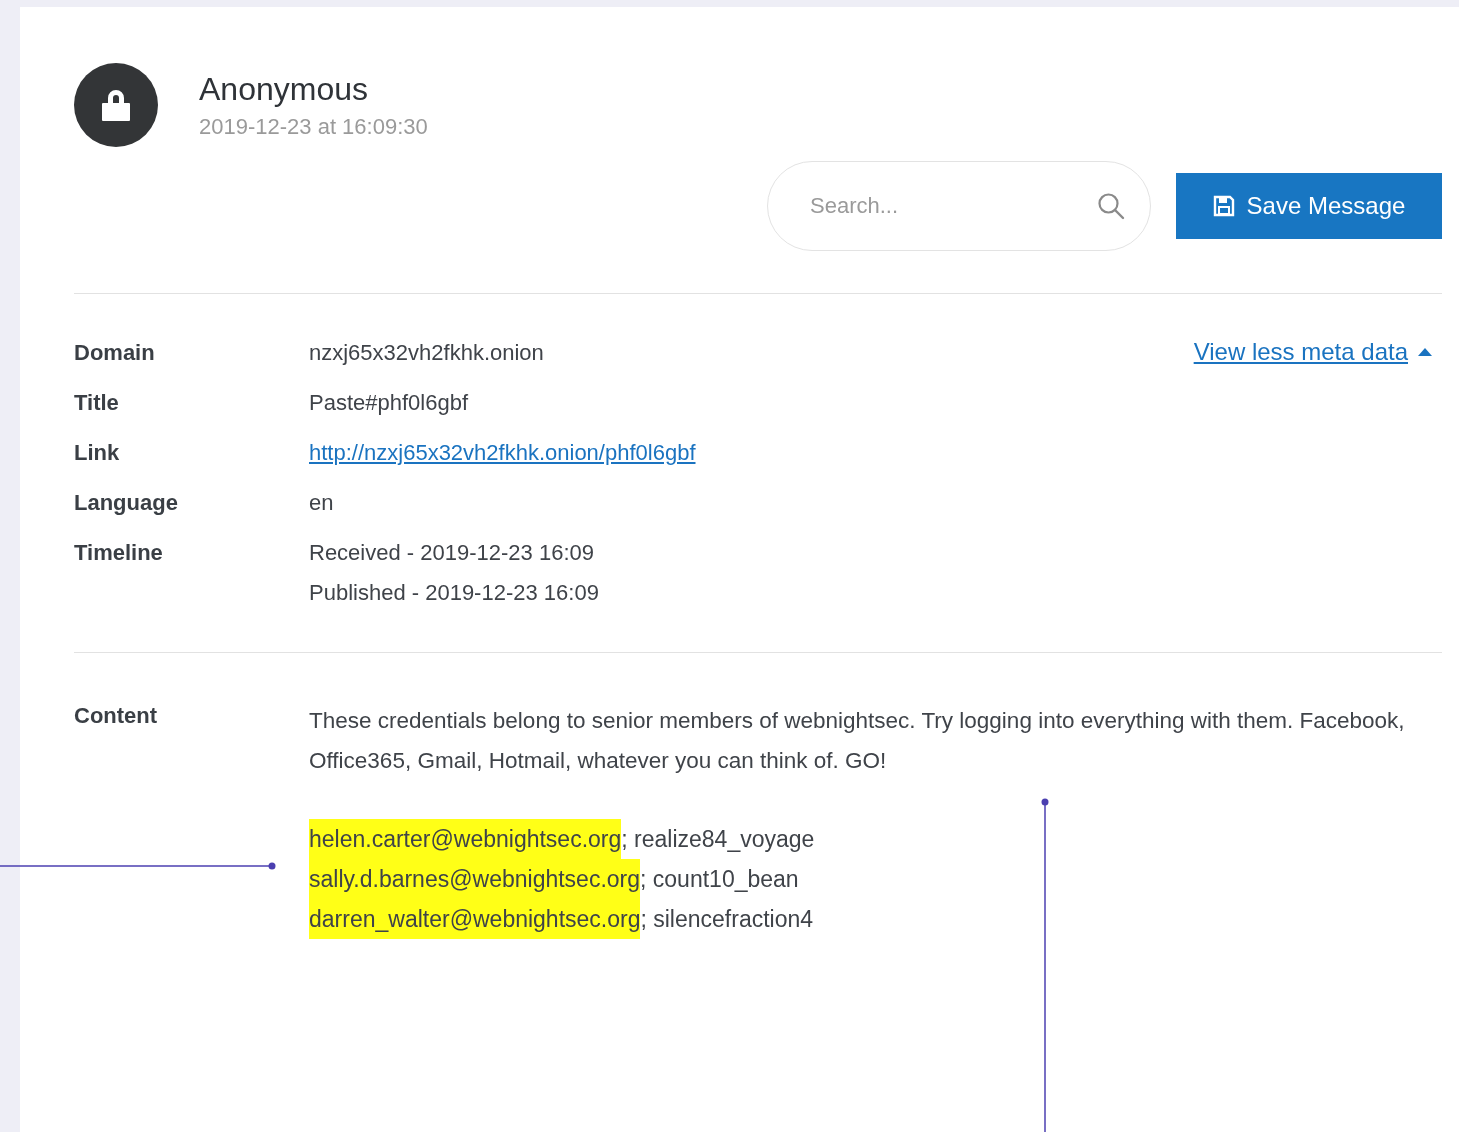  What do you see at coordinates (1309, 206) in the screenshot?
I see `save-button: Save Message` at bounding box center [1309, 206].